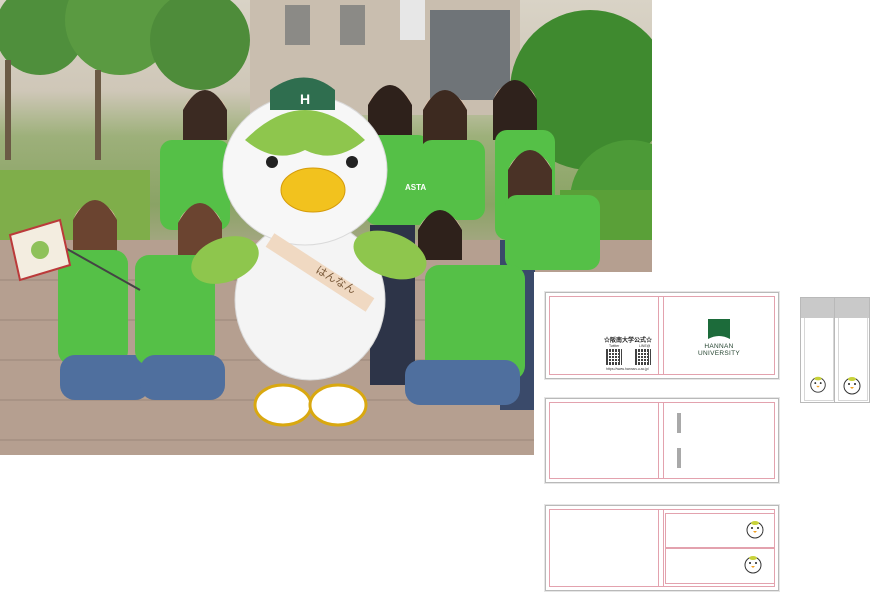 The height and width of the screenshot is (600, 880). What do you see at coordinates (719, 329) in the screenshot?
I see `university-logo-icon` at bounding box center [719, 329].